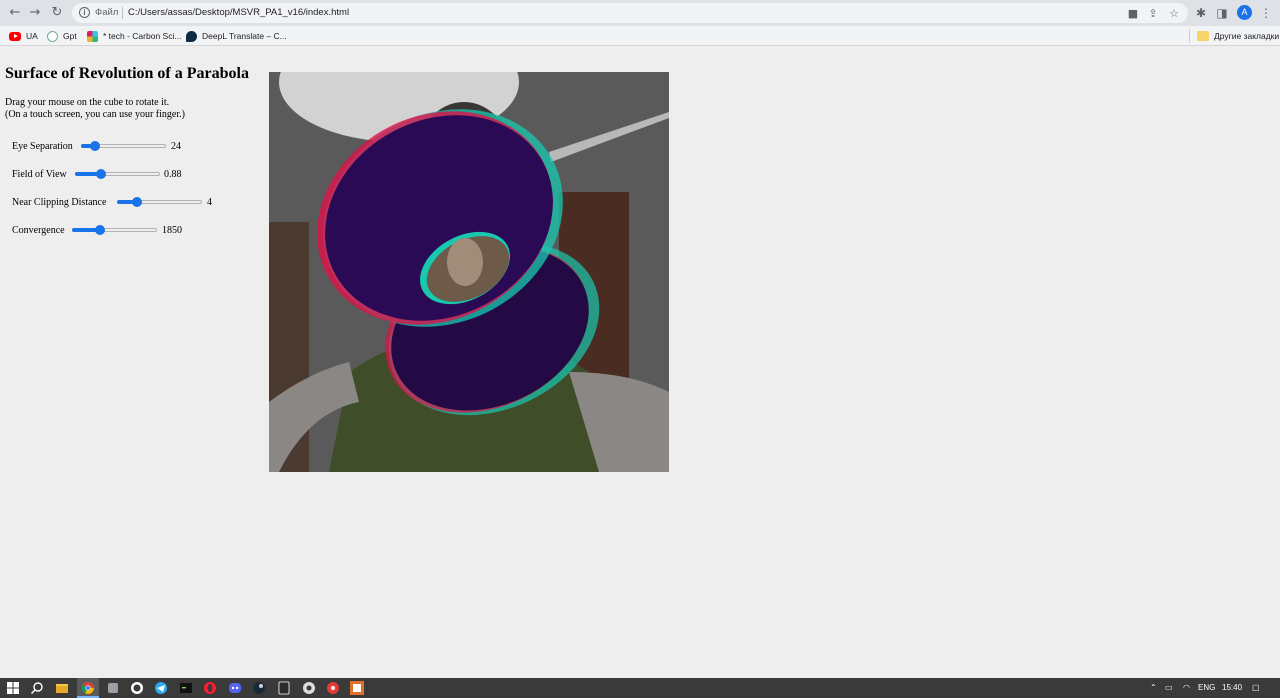 This screenshot has height=698, width=1280. I want to click on bookmarks-divider, so click(1189, 36).